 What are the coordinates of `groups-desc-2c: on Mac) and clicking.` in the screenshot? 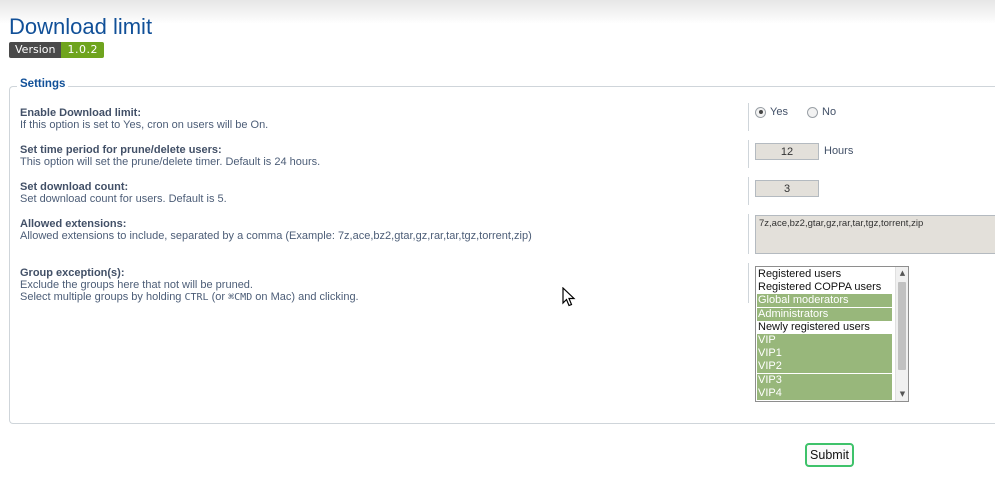 It's located at (305, 297).